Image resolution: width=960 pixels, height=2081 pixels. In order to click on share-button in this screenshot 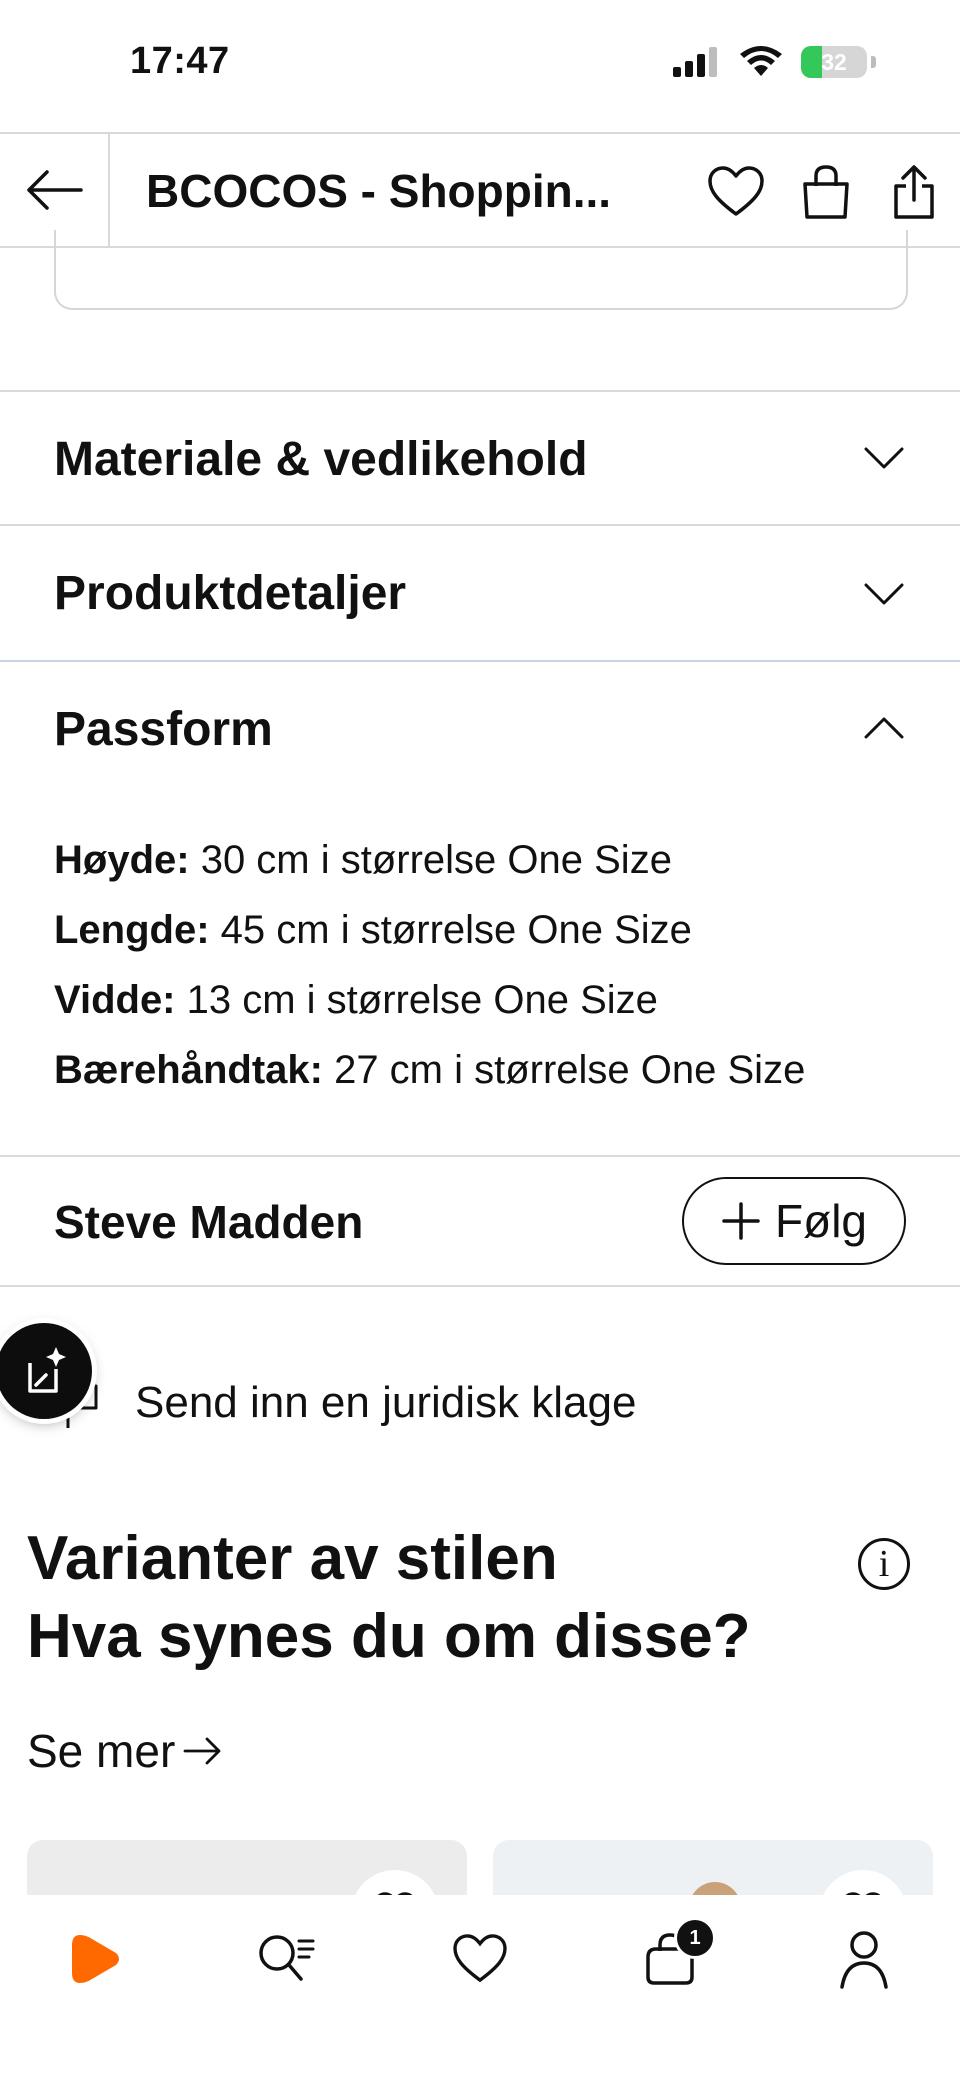, I will do `click(914, 192)`.